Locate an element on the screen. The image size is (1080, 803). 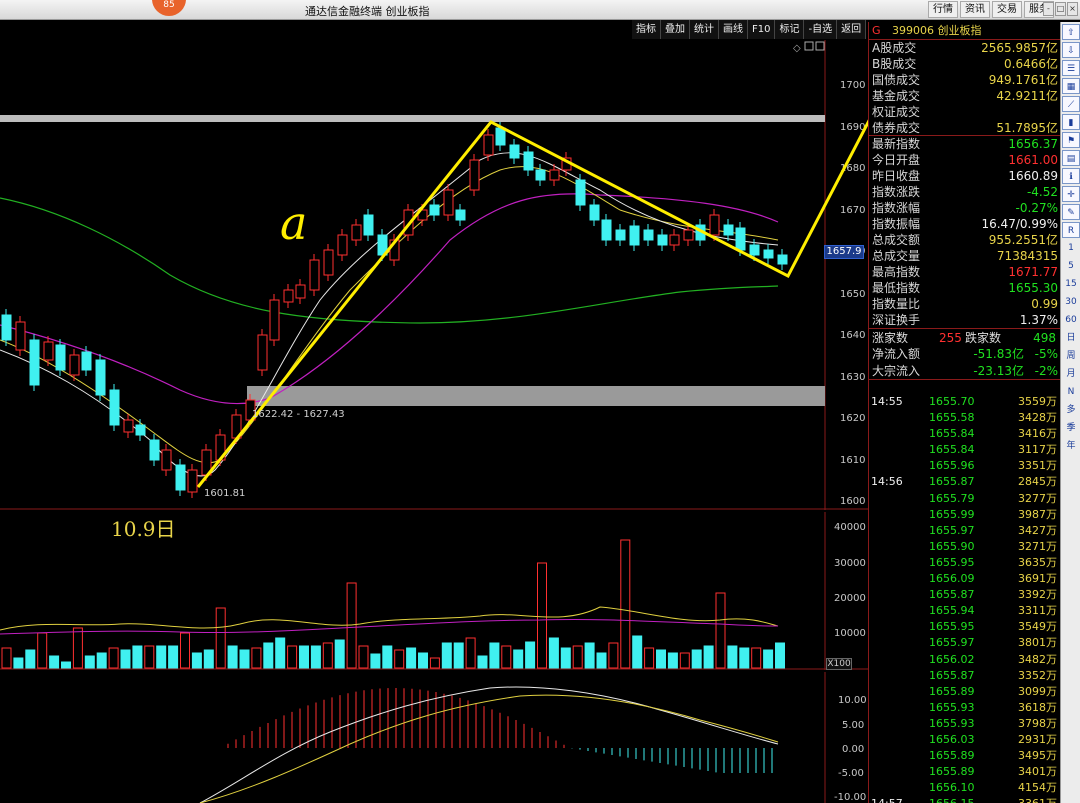
flow-row: 净流入额 -51.83亿 -5% is located at coordinates (964, 354).